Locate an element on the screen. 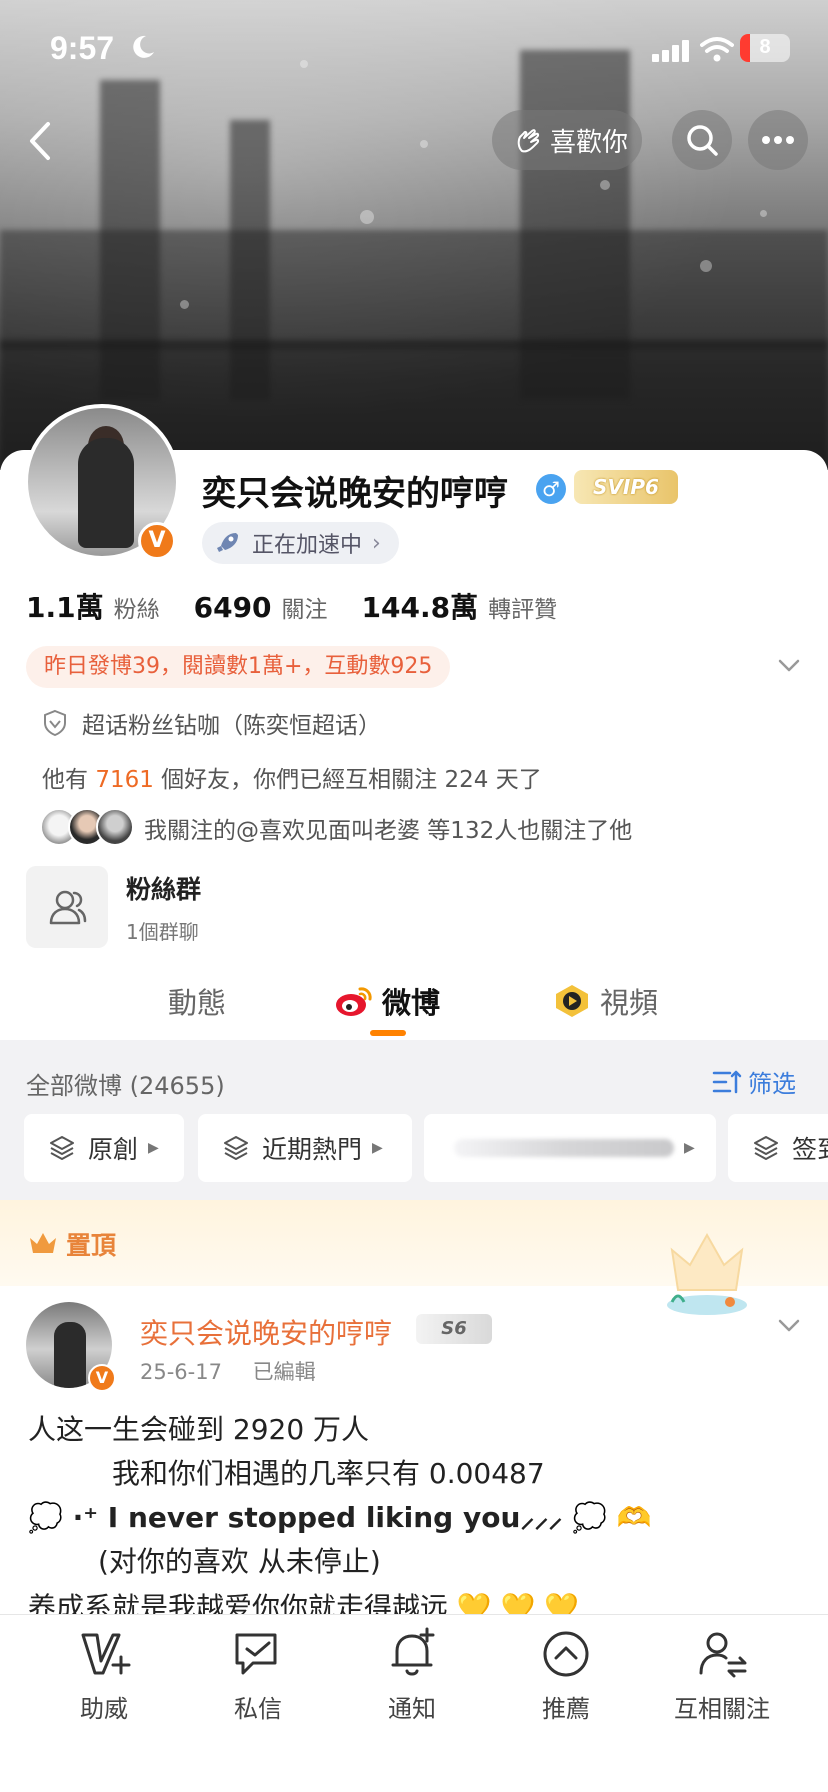 This screenshot has width=828, height=1792. all-weibo-count: 全部微博 (24655) is located at coordinates (125, 1083).